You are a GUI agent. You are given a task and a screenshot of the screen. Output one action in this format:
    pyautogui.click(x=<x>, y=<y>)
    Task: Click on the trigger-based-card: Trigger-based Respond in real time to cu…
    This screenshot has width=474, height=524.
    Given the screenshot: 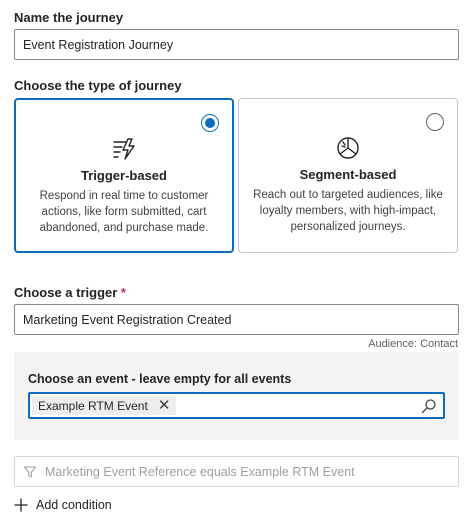 What is the action you would take?
    pyautogui.click(x=124, y=175)
    